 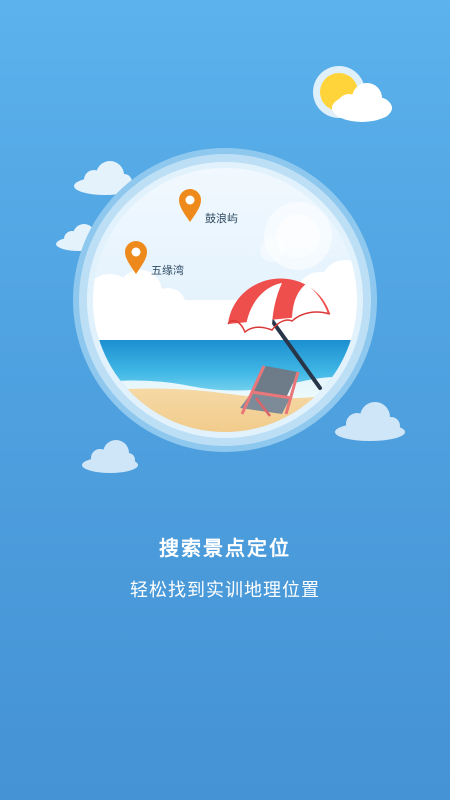 What do you see at coordinates (221, 218) in the screenshot?
I see `map-pin-label: 鼓浪屿` at bounding box center [221, 218].